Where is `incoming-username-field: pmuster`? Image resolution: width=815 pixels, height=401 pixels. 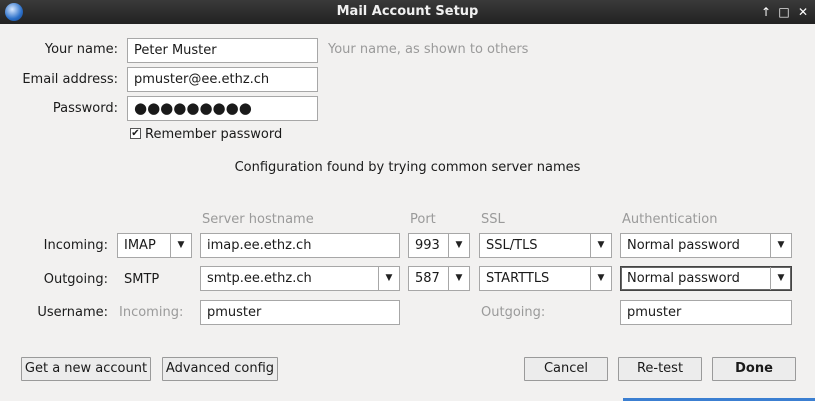
incoming-username-field: pmuster is located at coordinates (300, 312).